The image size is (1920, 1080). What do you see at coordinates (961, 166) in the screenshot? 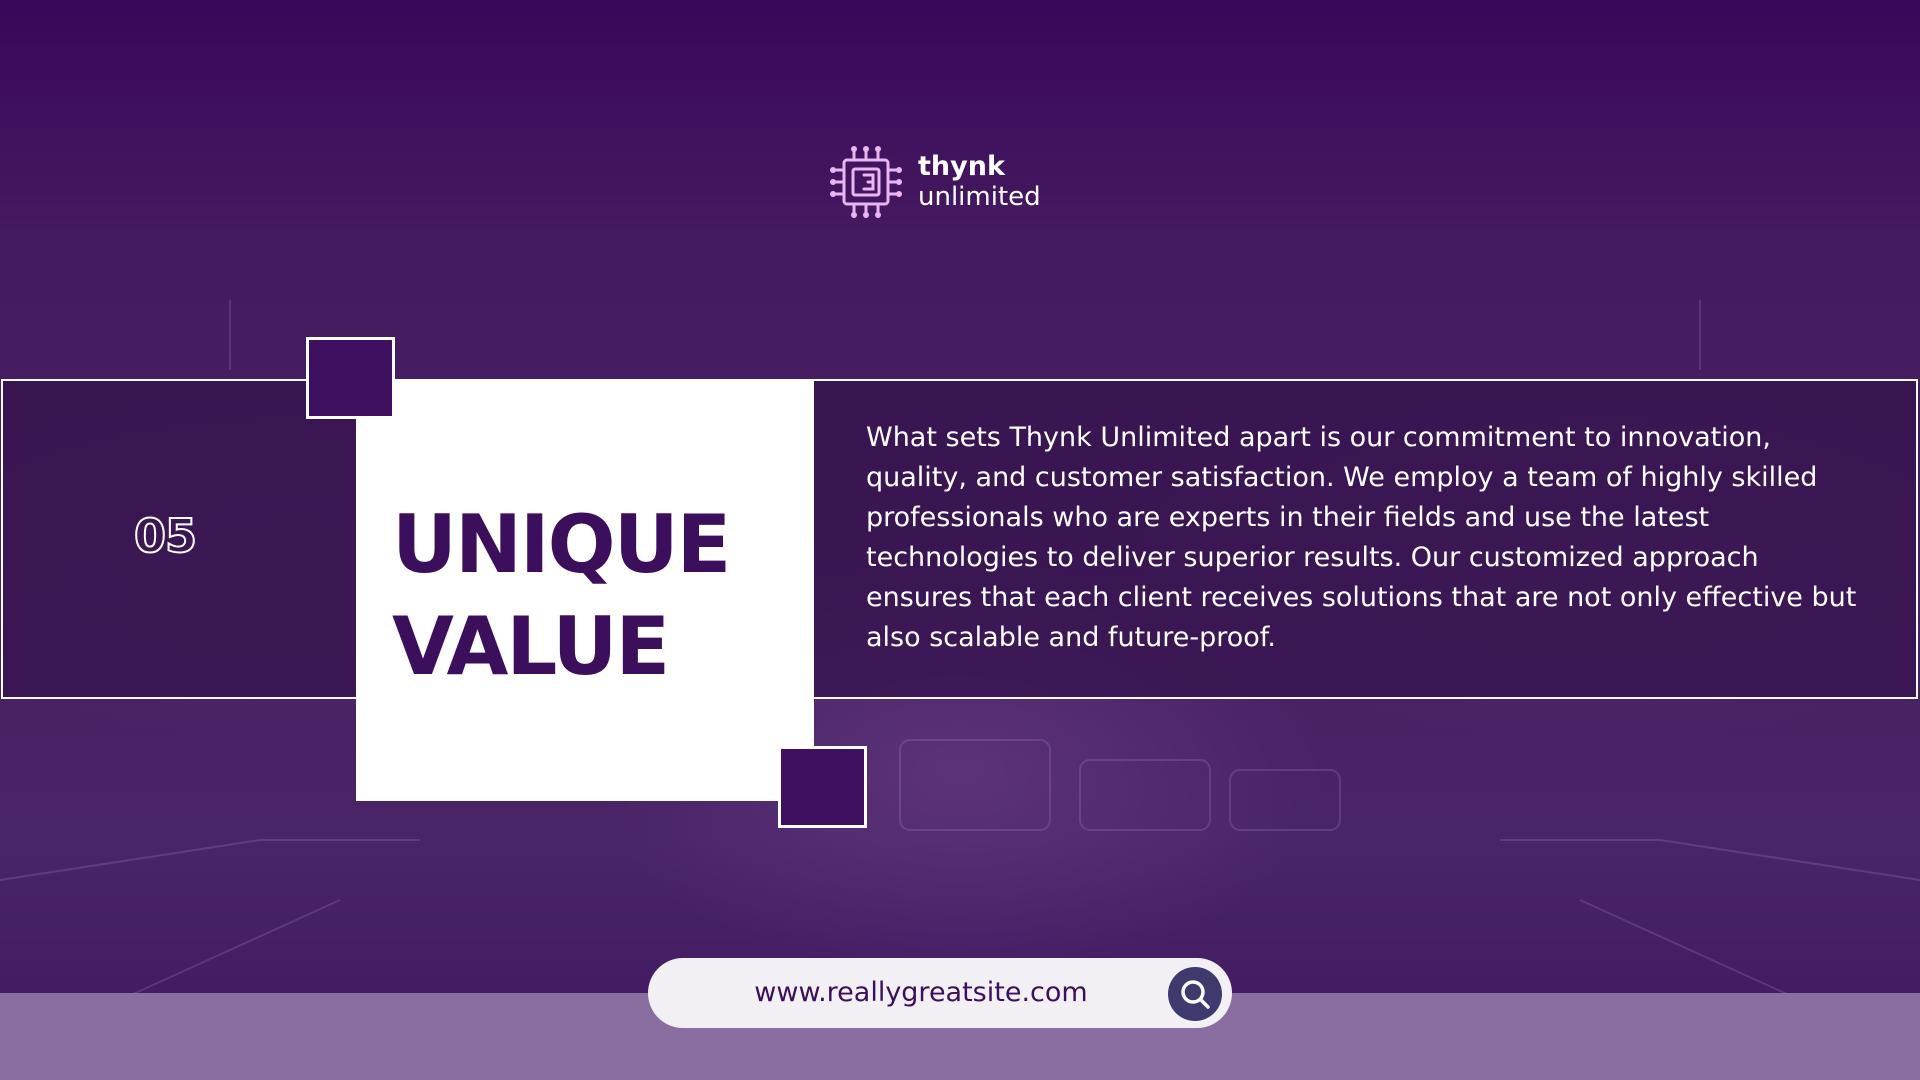
I see `brand-name-line1: thynk` at bounding box center [961, 166].